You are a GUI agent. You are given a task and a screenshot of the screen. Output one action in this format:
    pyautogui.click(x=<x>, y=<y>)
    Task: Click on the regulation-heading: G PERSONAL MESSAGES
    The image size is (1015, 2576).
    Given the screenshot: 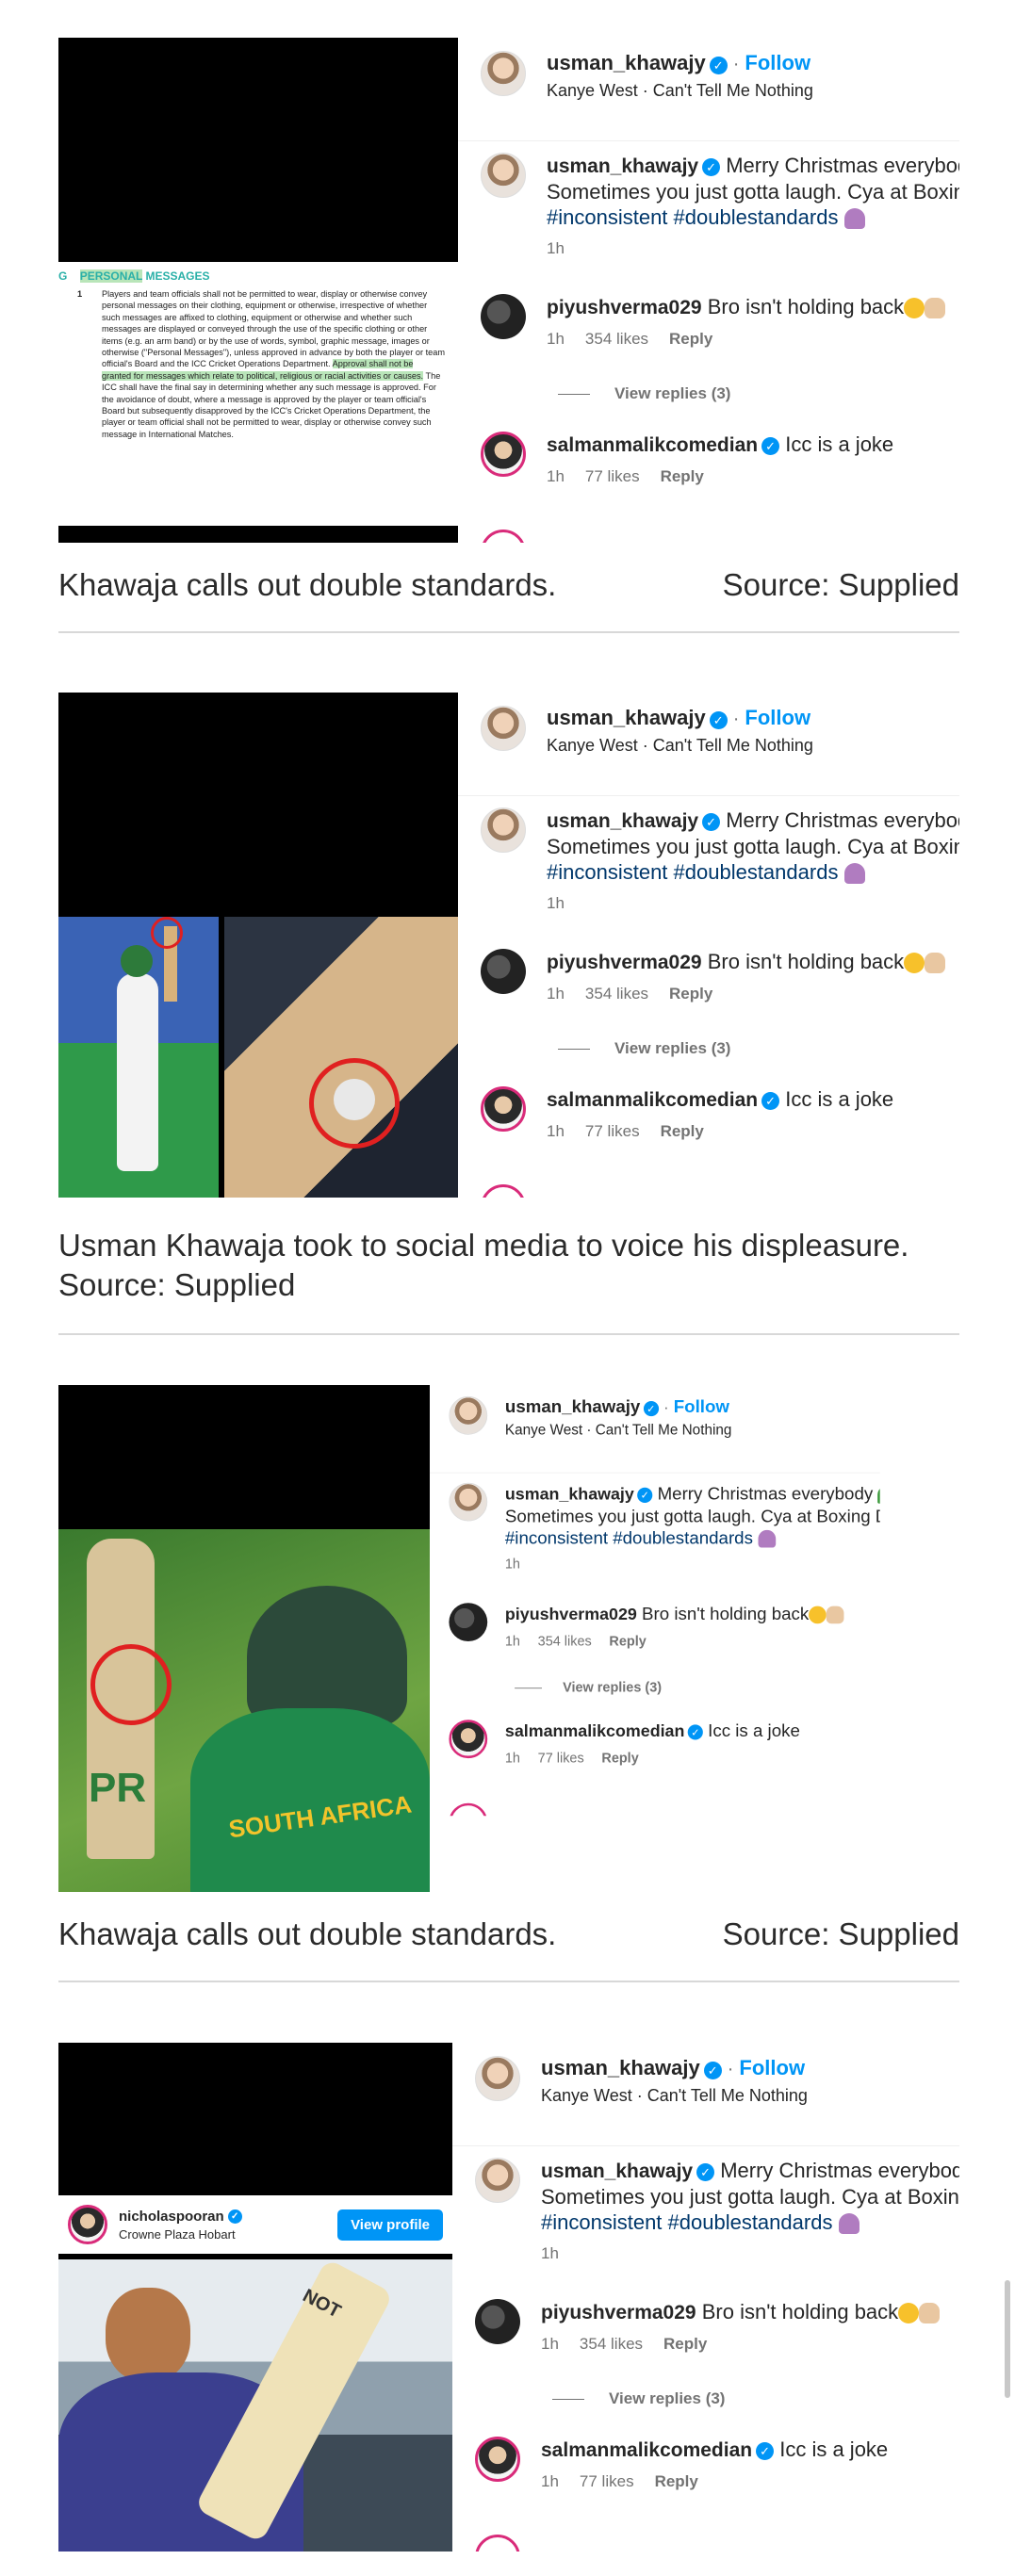 What is the action you would take?
    pyautogui.click(x=134, y=276)
    